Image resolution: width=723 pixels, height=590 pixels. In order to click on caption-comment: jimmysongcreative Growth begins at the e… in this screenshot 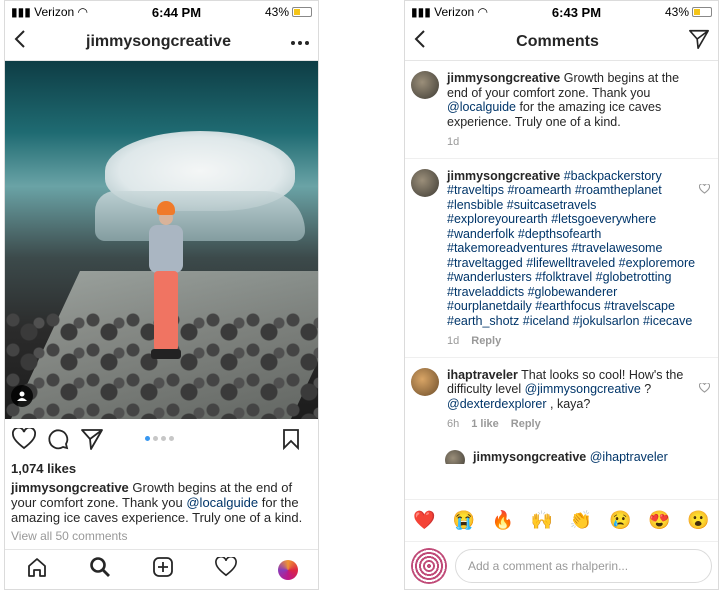, I will do `click(561, 110)`.